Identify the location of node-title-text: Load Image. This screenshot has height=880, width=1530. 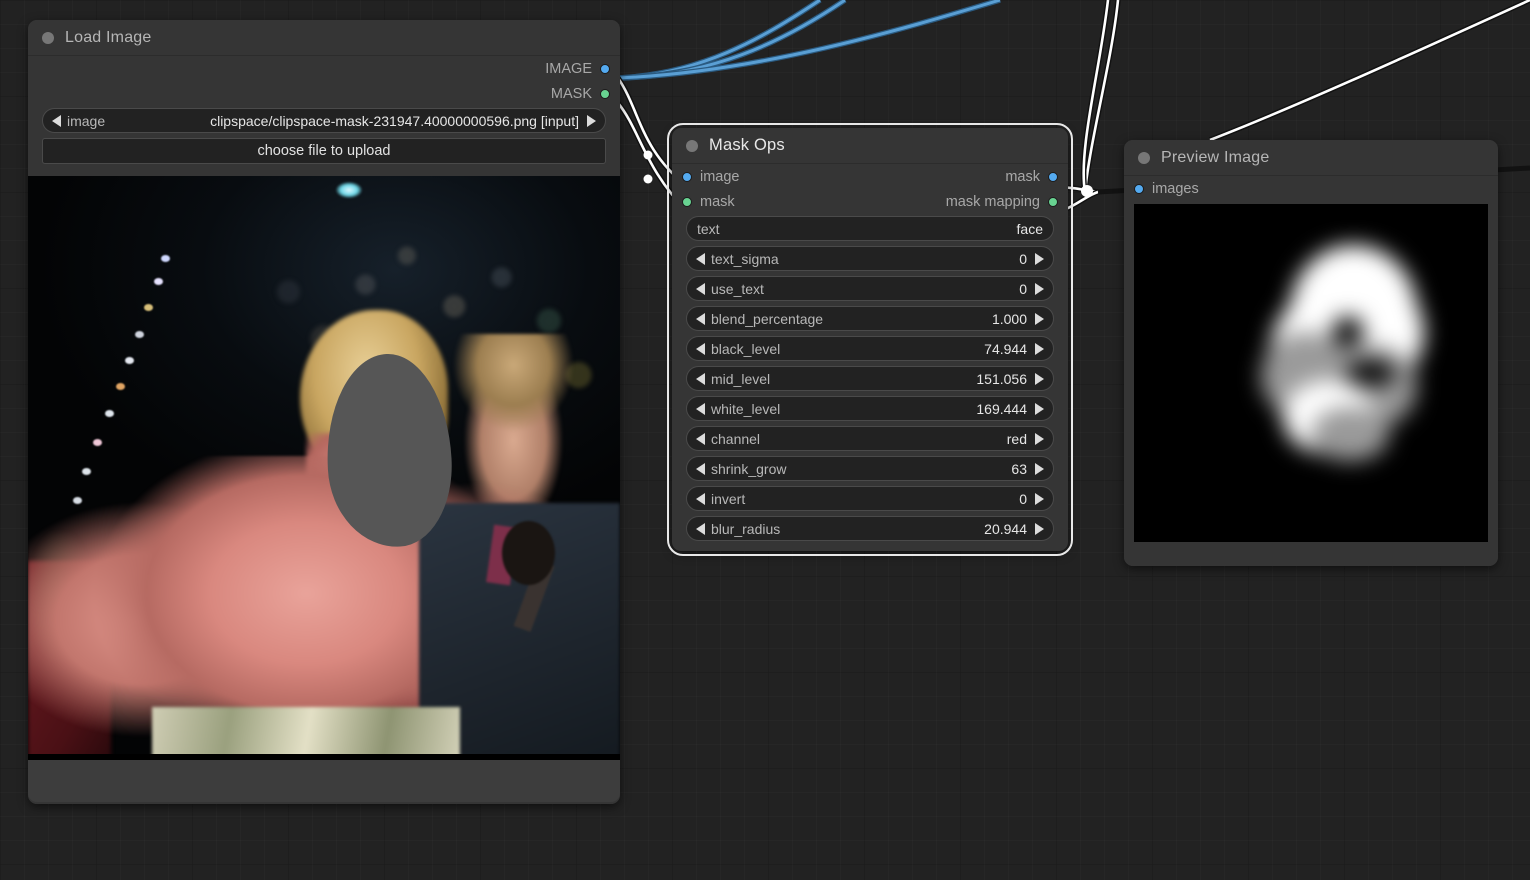
(108, 37).